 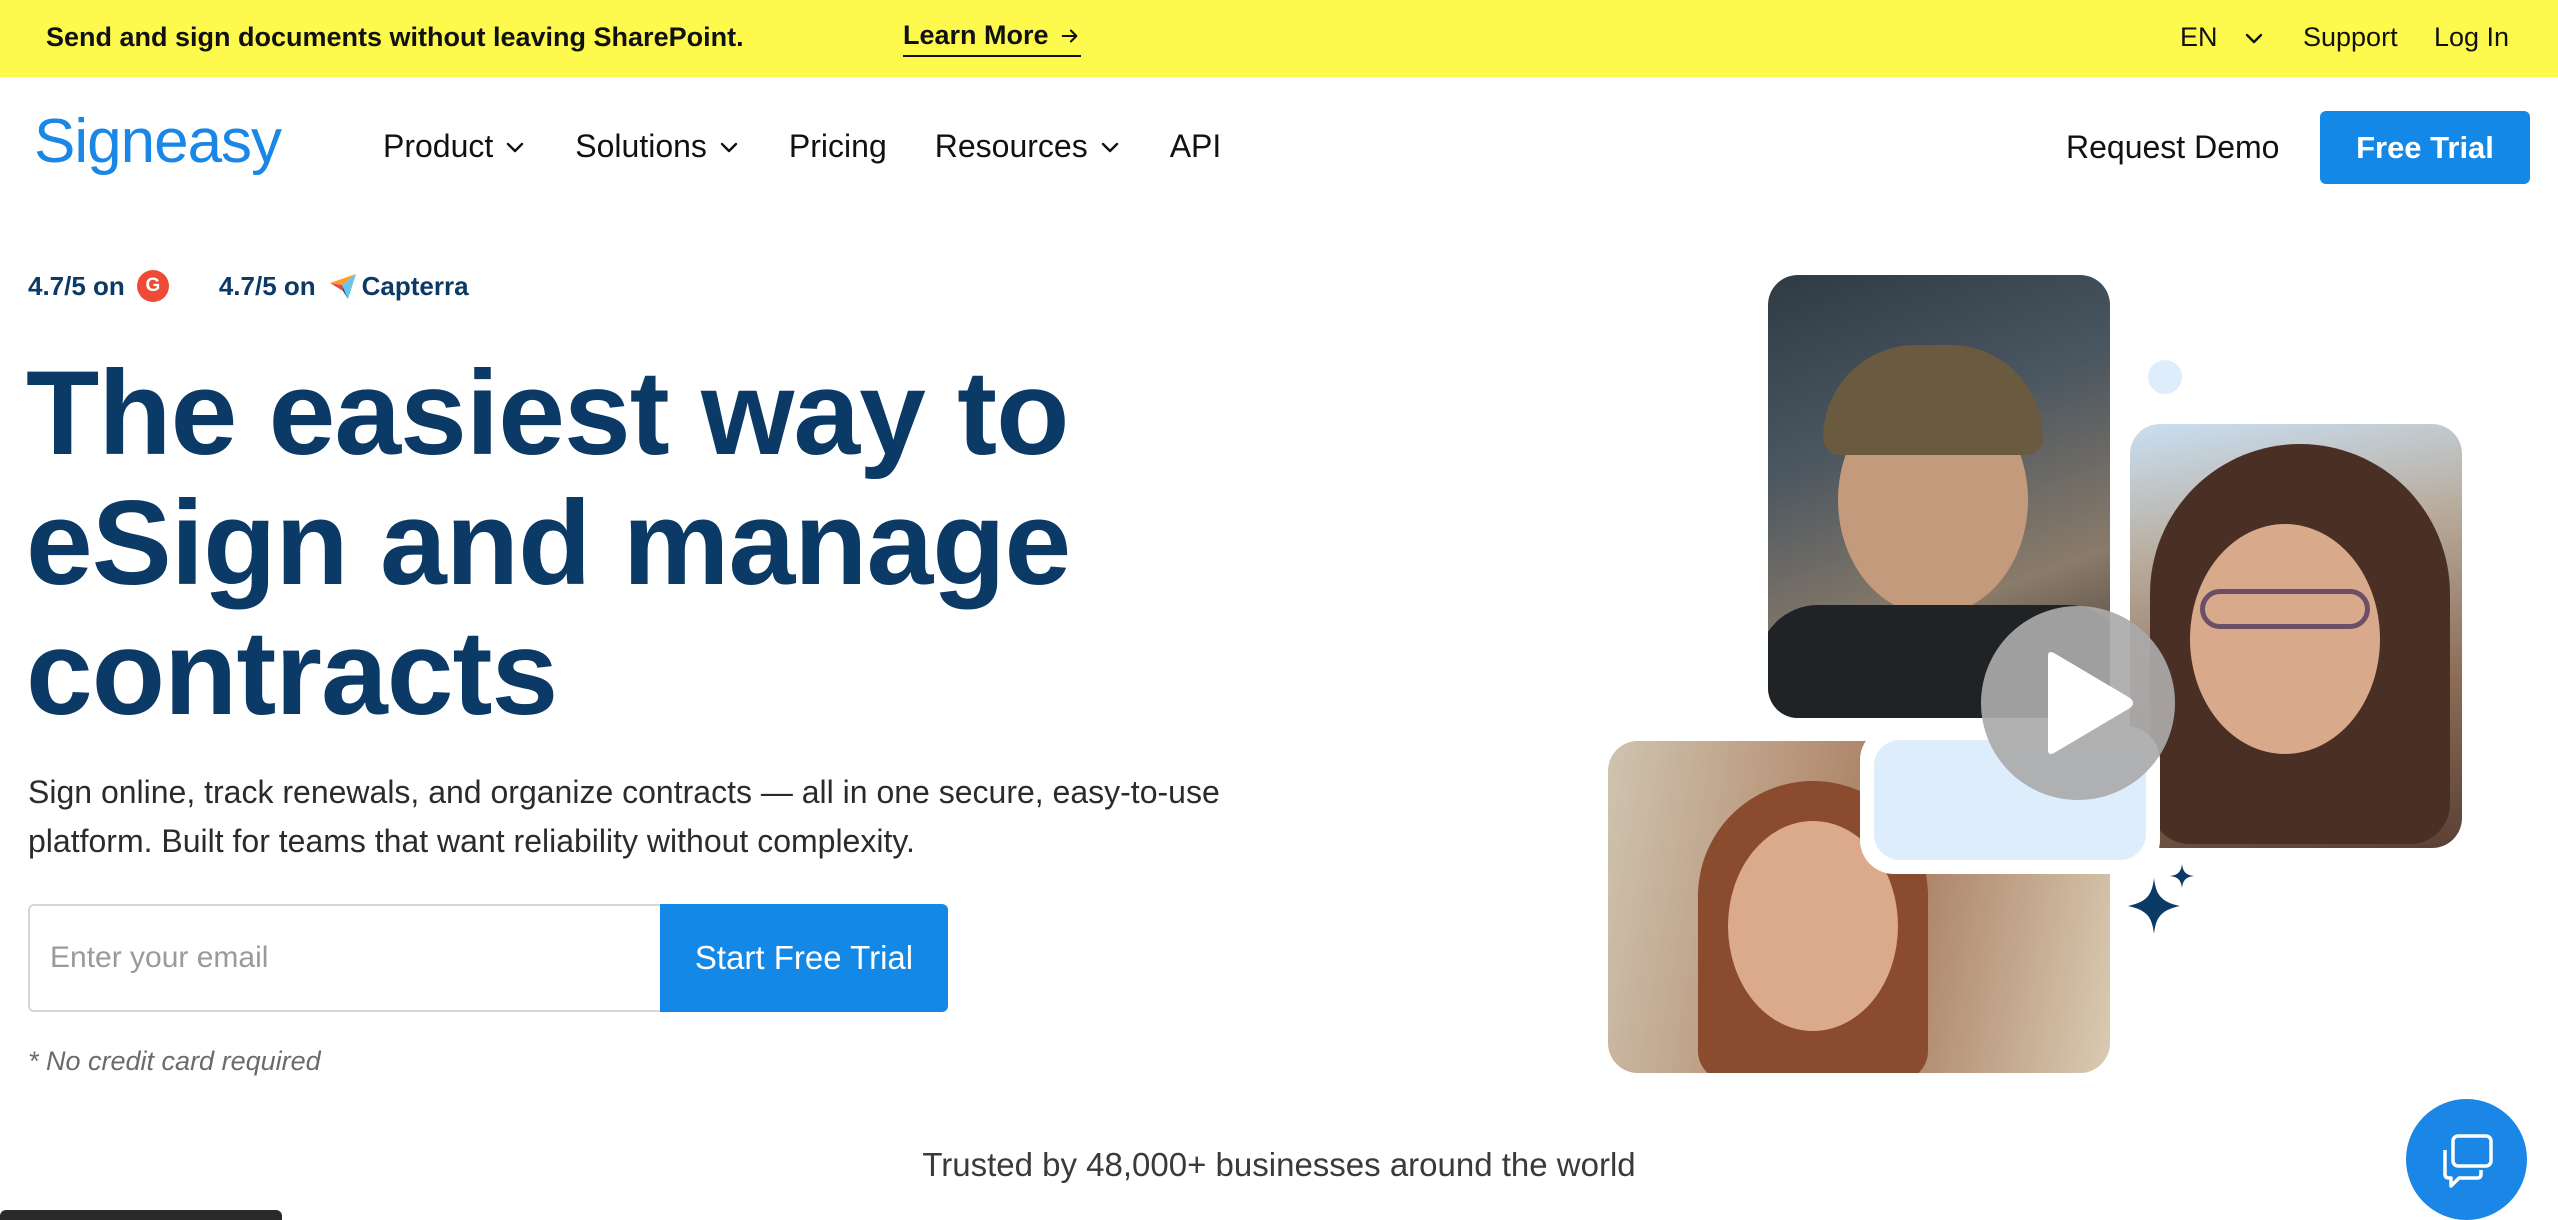 What do you see at coordinates (415, 285) in the screenshot?
I see `capterra-label: Capterra` at bounding box center [415, 285].